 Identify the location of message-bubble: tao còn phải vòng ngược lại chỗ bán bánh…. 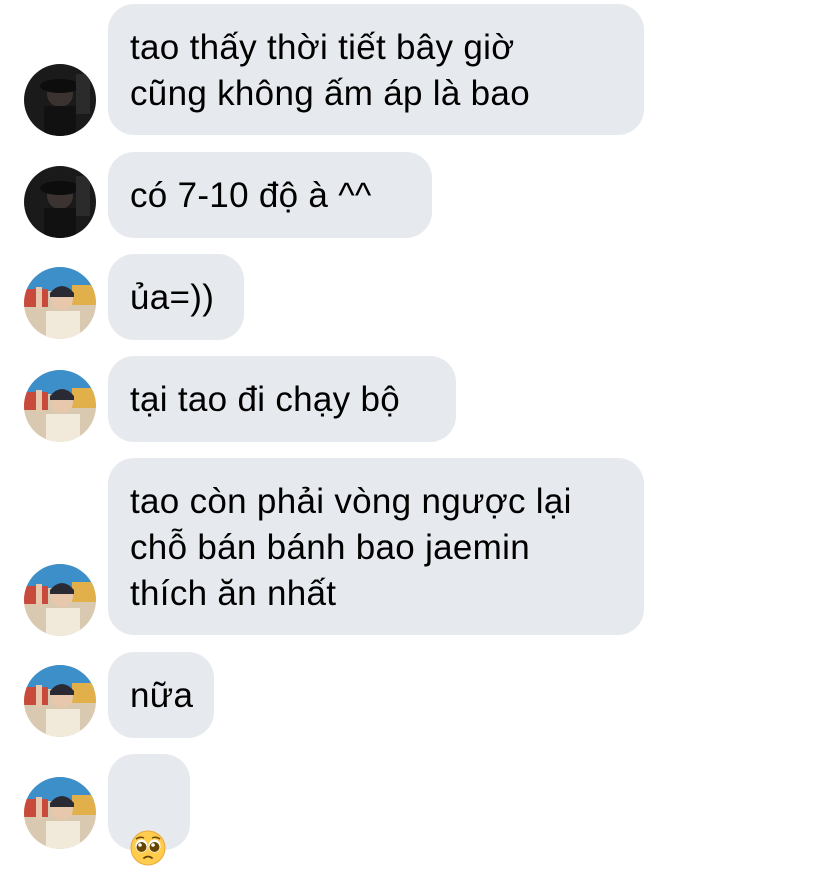
(376, 546).